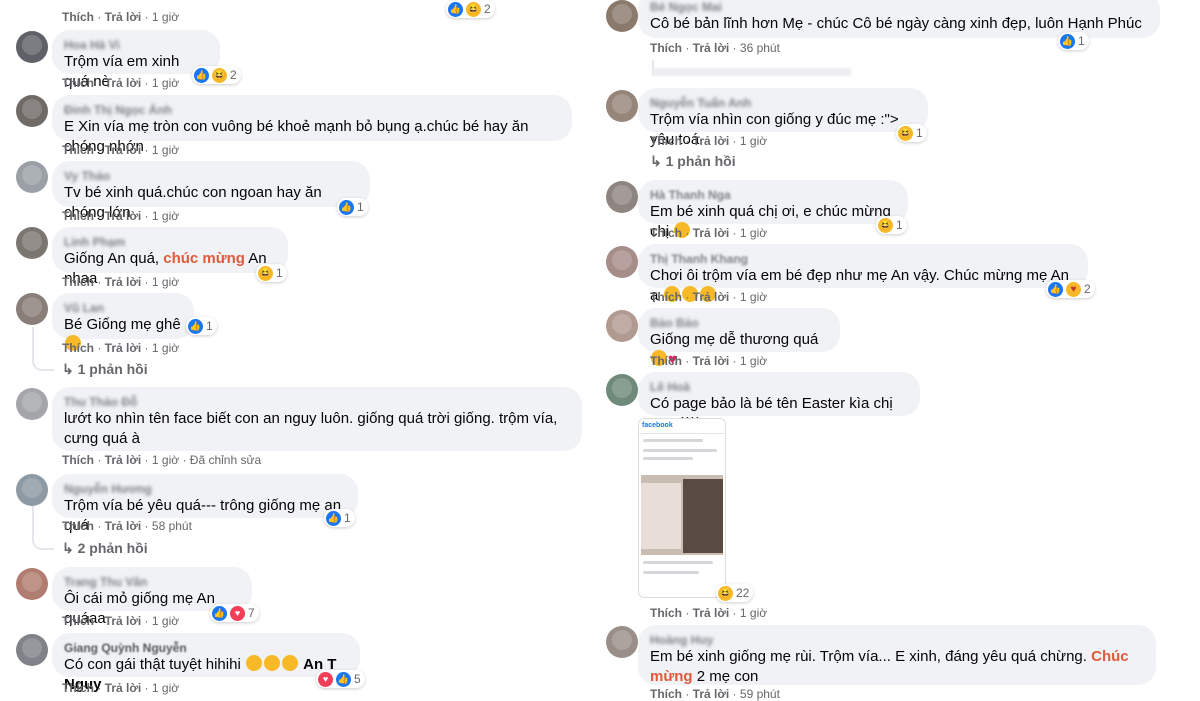 Image resolution: width=1200 pixels, height=701 pixels. Describe the element at coordinates (682, 508) in the screenshot. I see `attached-screenshot-image: facebook` at that location.